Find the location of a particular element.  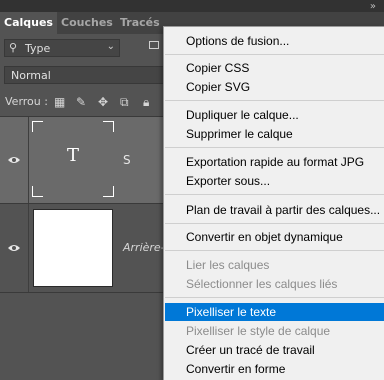

brush-icon: ✎ is located at coordinates (81, 102).